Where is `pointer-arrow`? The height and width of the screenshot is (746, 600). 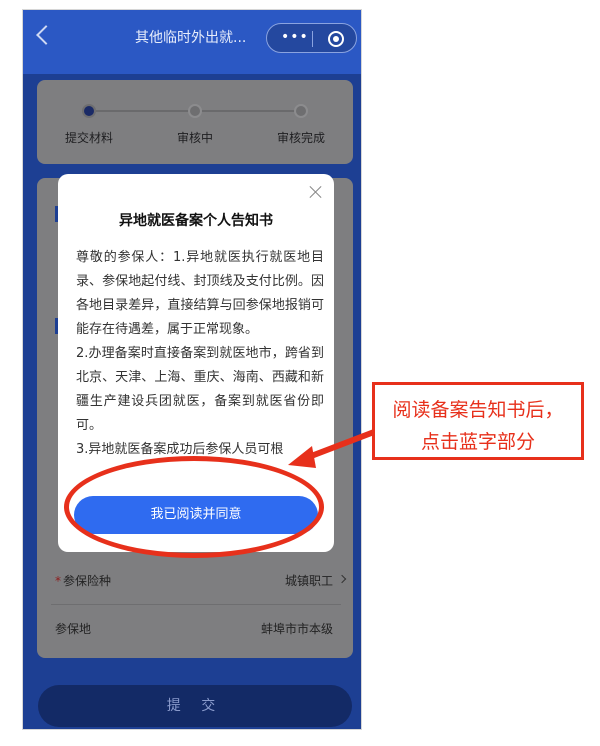 pointer-arrow is located at coordinates (332, 448).